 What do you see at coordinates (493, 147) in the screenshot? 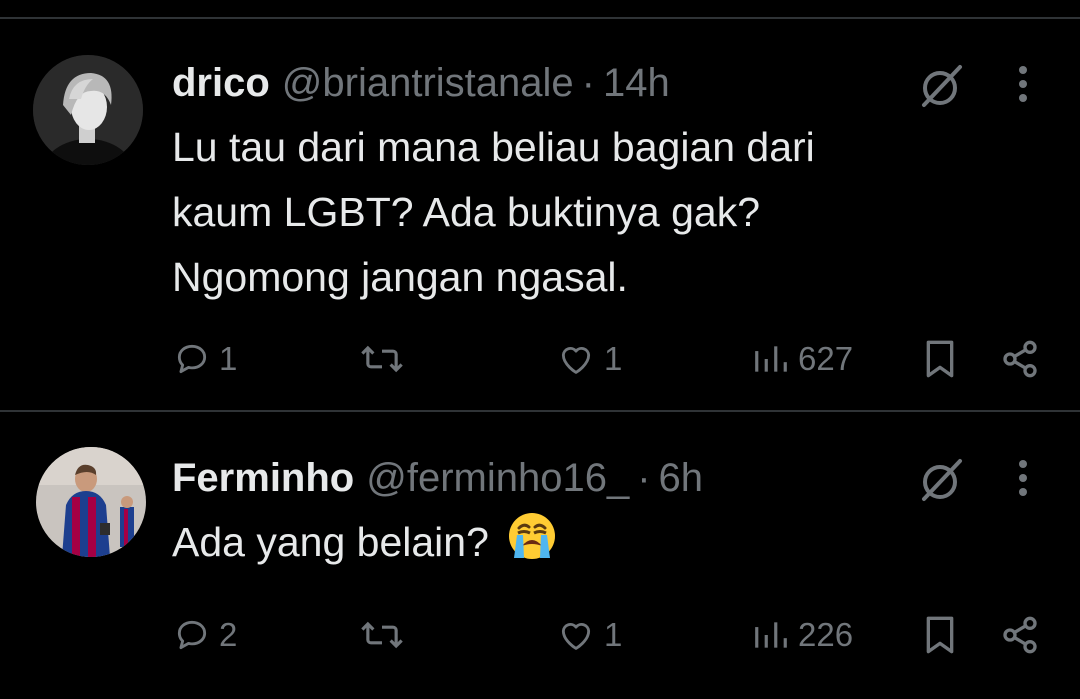
I see `tweet-text-line: Lu tau dari mana beliau bagian dari` at bounding box center [493, 147].